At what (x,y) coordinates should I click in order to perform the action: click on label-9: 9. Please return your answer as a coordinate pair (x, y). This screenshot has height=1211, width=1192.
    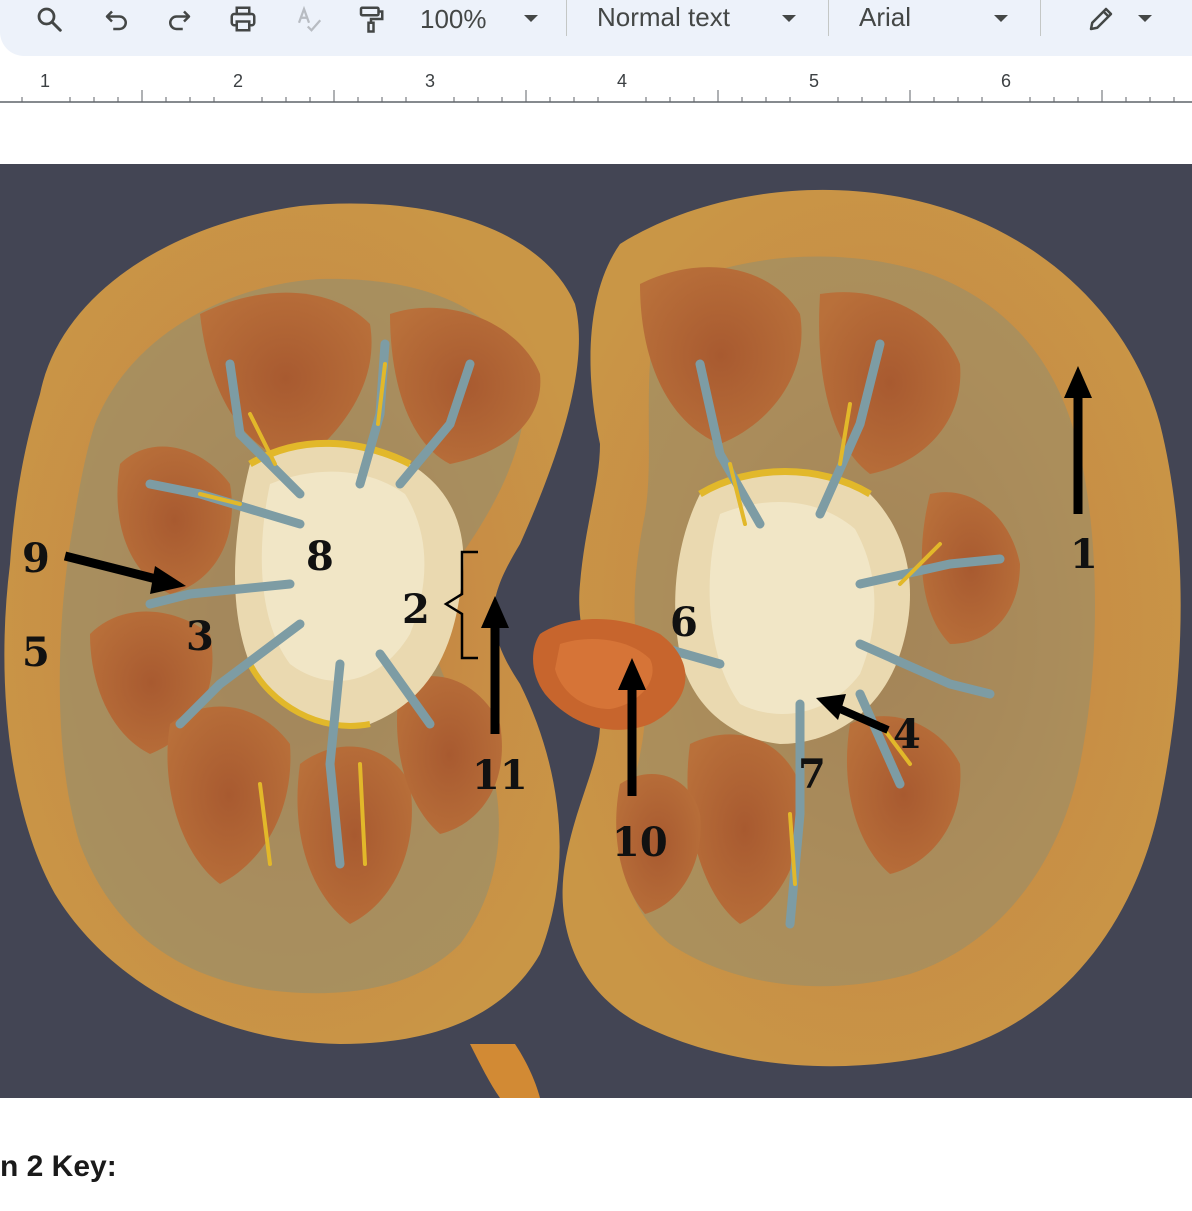
    Looking at the image, I should click on (36, 558).